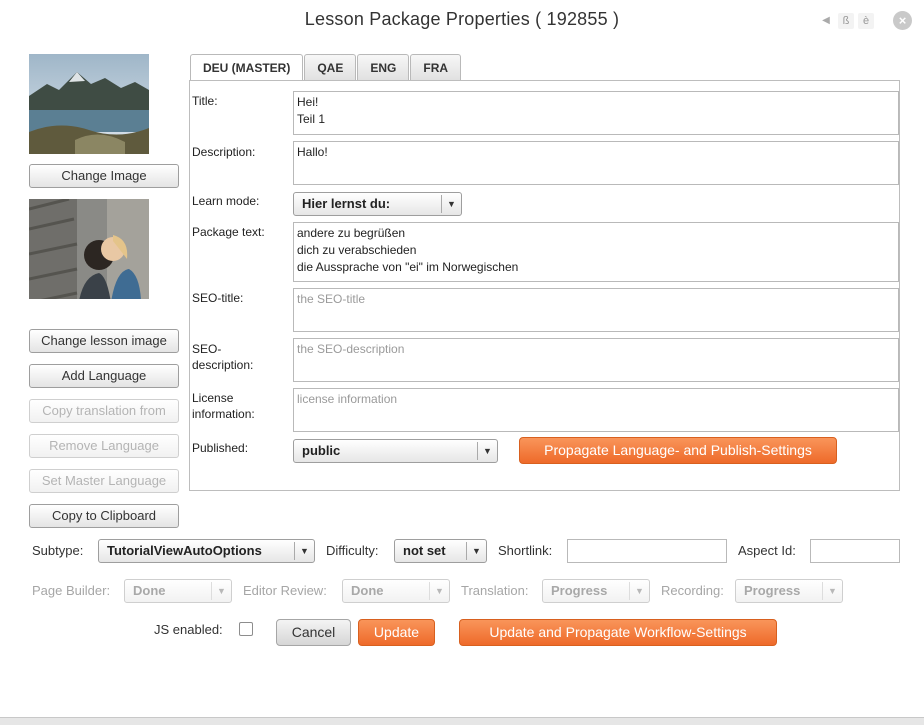  Describe the element at coordinates (184, 550) in the screenshot. I see `subtype-value: TutorialViewAutoOptions` at that location.